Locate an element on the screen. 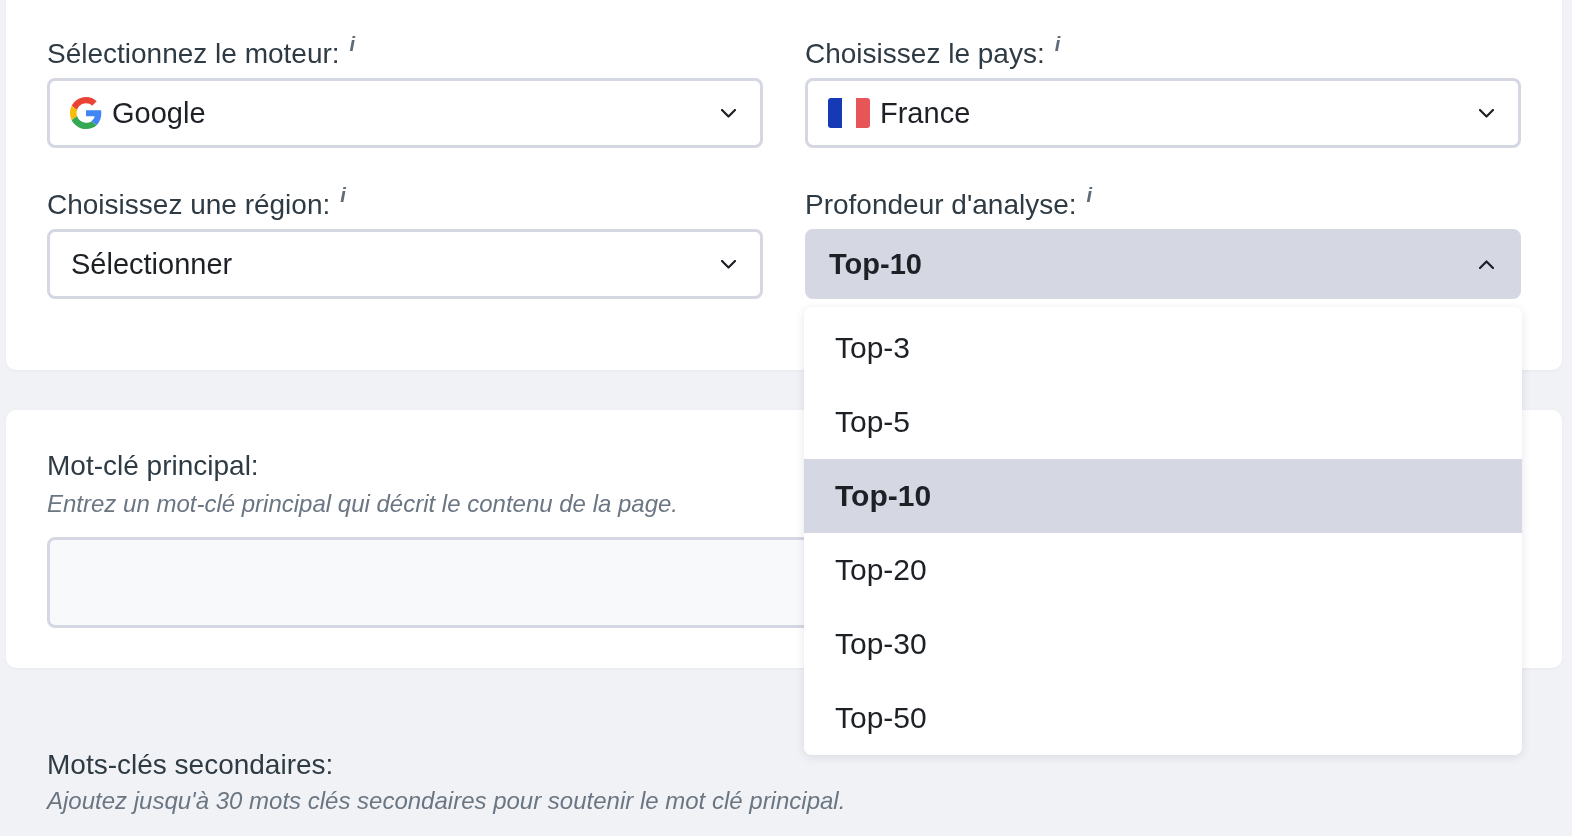  dropdown-option: Top-20 is located at coordinates (1163, 570).